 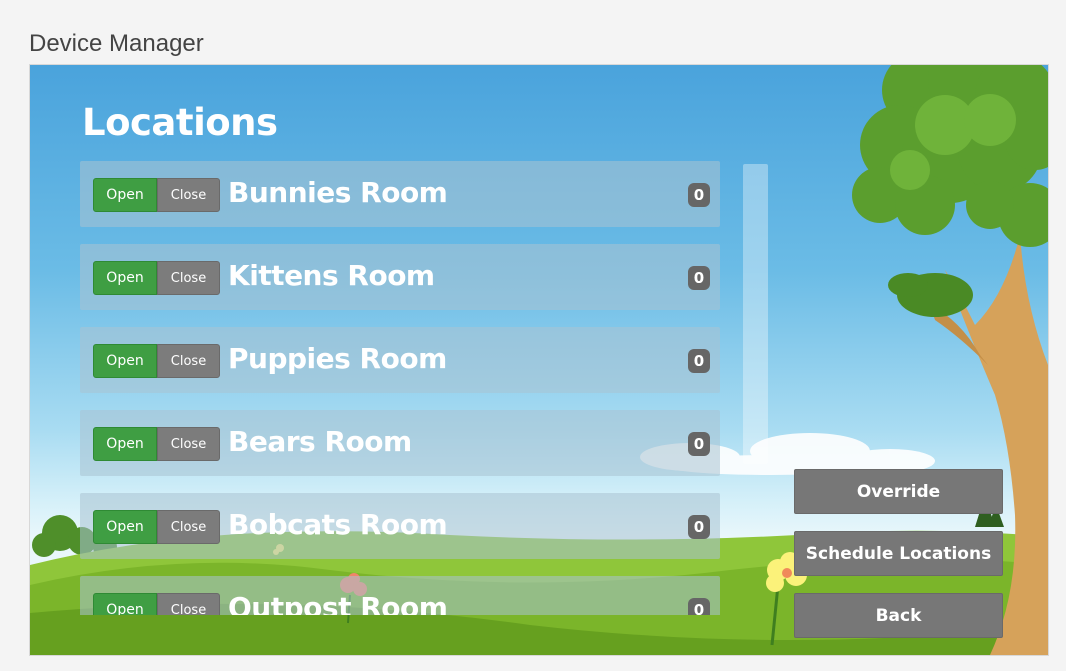 I want to click on back-button: Back, so click(x=898, y=615).